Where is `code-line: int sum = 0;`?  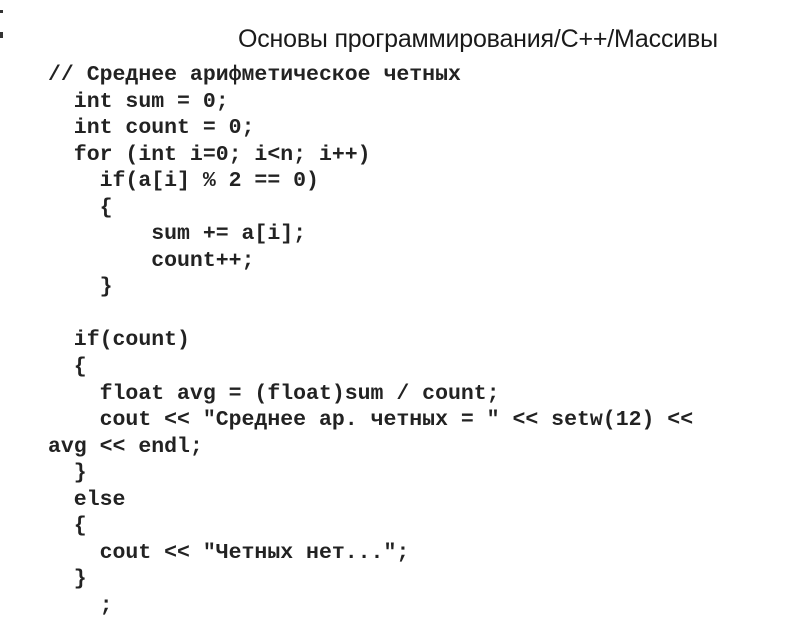
code-line: int sum = 0; is located at coordinates (138, 101).